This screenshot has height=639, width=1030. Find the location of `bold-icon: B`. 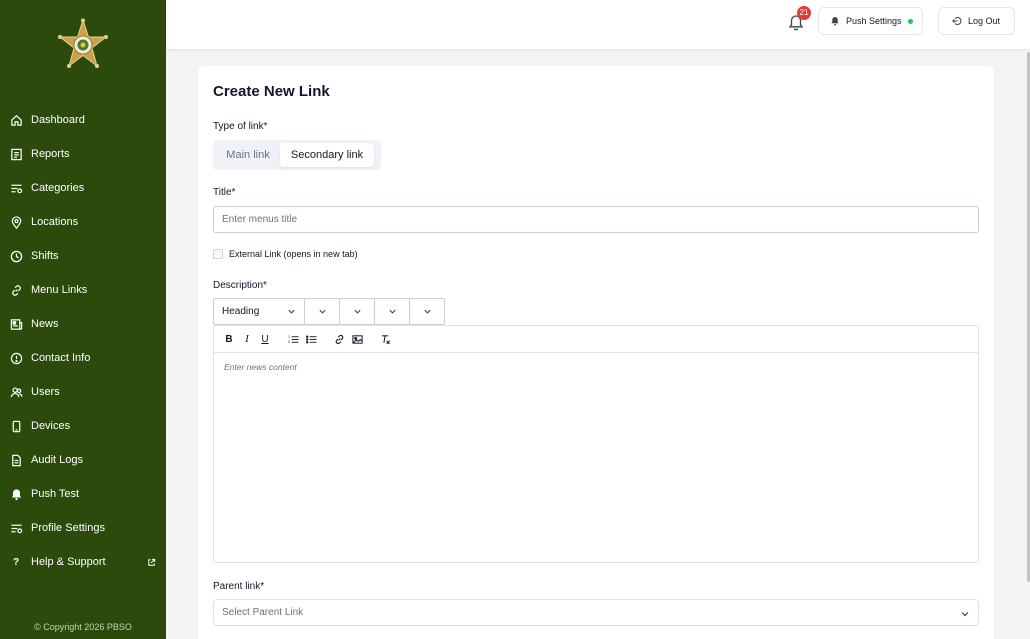

bold-icon: B is located at coordinates (229, 339).